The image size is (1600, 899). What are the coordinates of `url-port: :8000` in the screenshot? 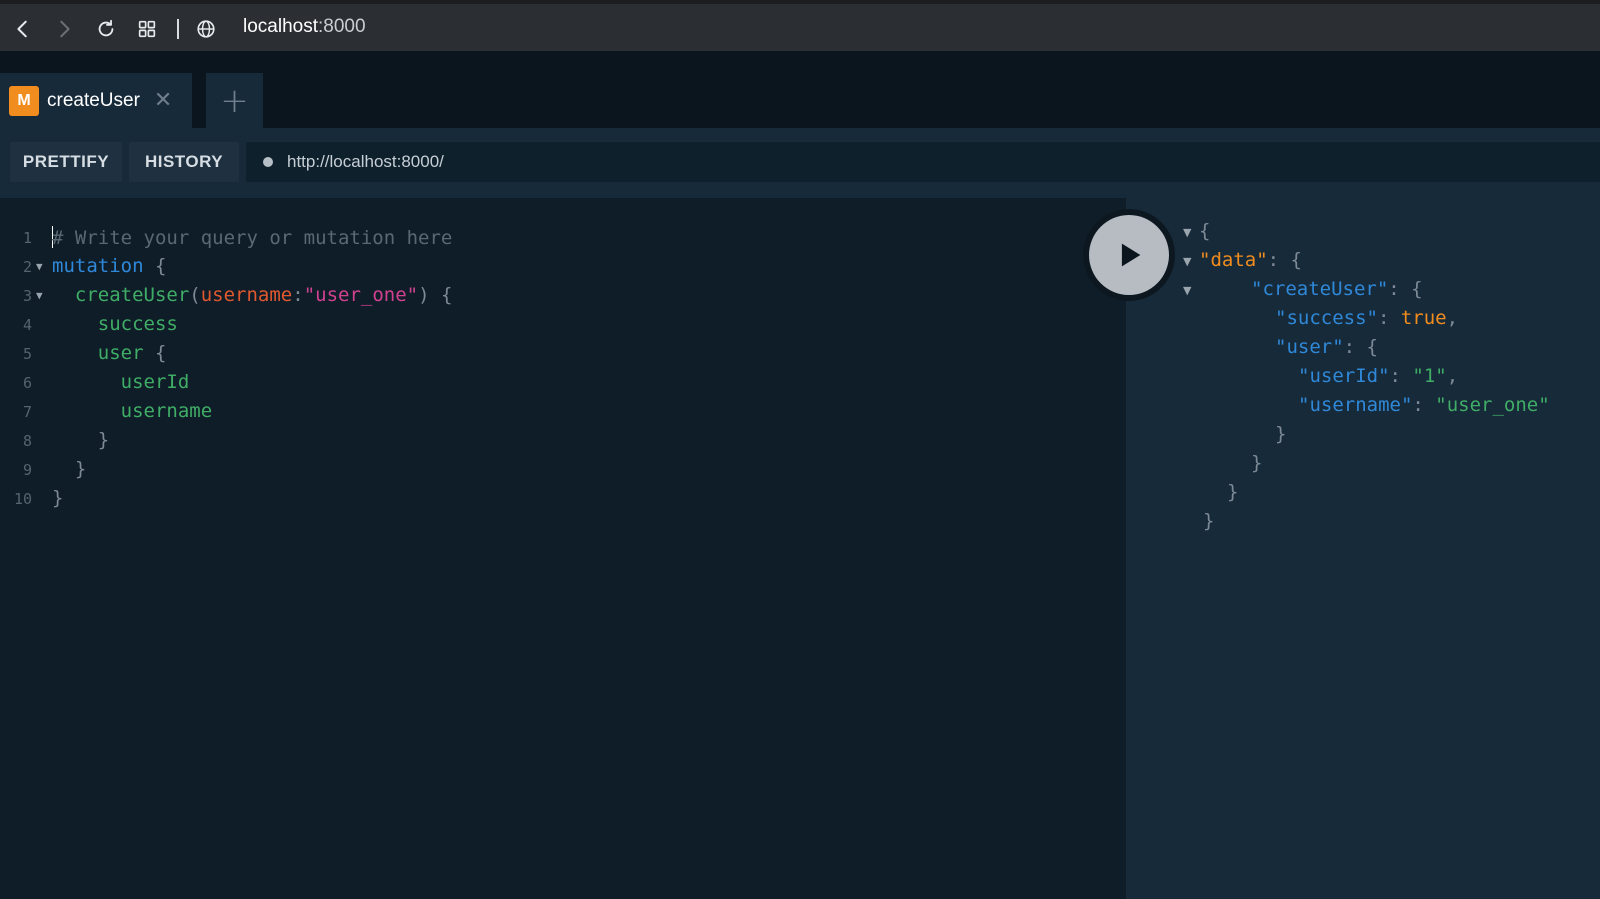 It's located at (342, 26).